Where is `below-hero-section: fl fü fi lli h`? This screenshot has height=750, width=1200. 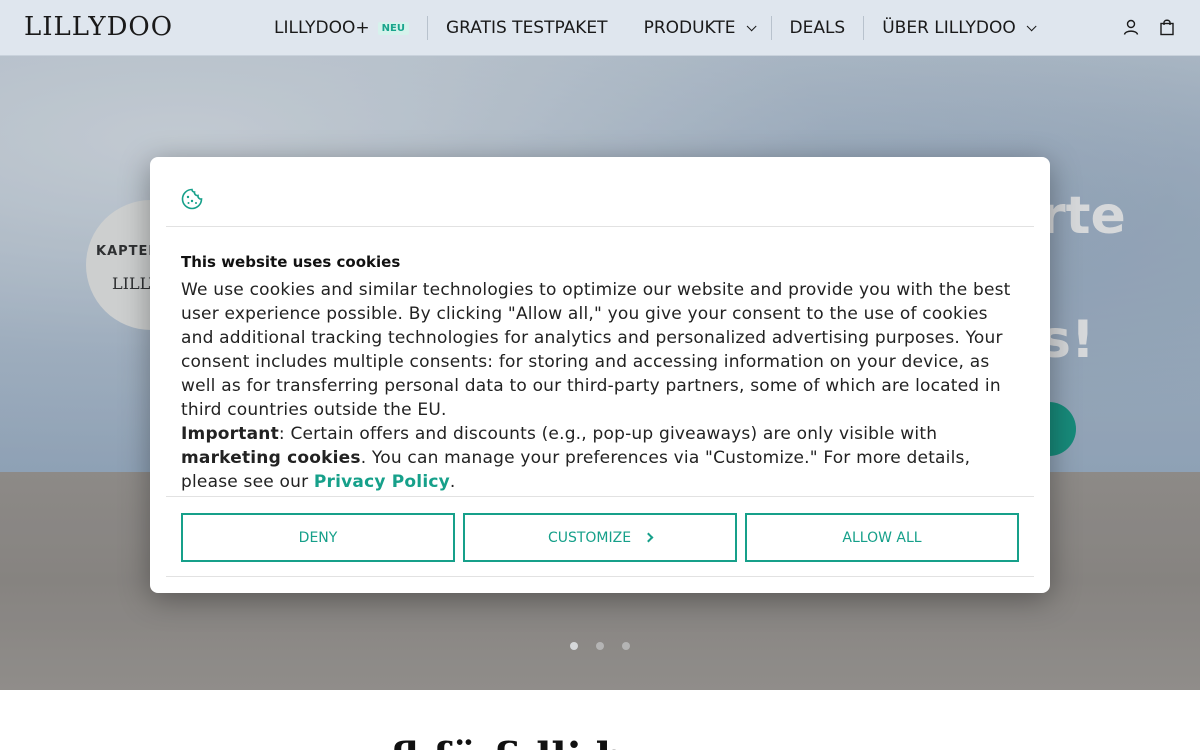 below-hero-section: fl fü fi lli h is located at coordinates (600, 720).